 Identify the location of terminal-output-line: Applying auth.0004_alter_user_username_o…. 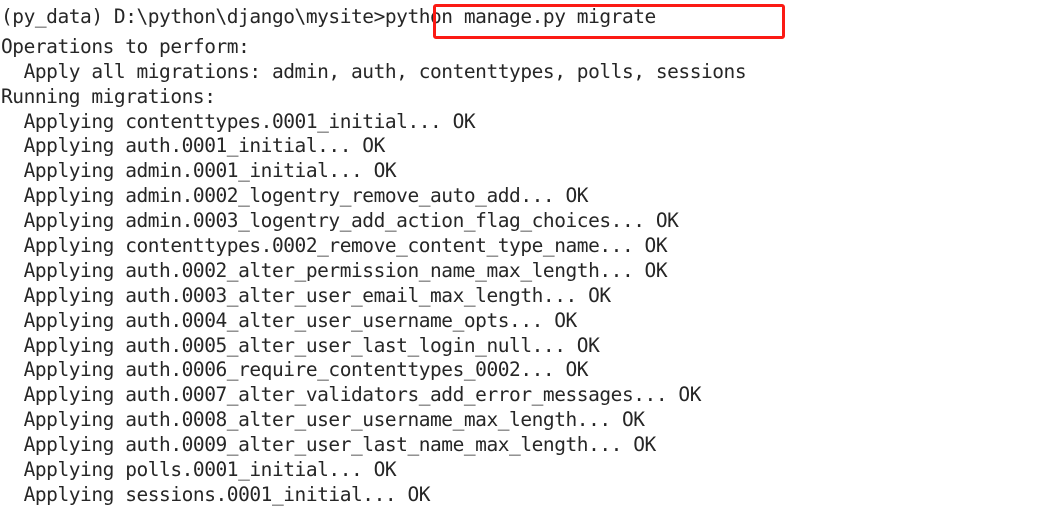
(289, 320).